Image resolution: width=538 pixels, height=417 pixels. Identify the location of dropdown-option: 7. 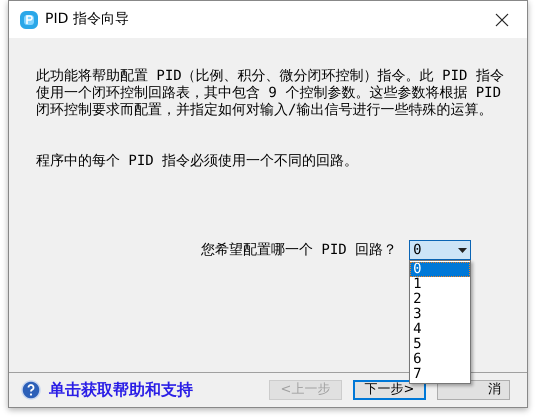
(440, 374).